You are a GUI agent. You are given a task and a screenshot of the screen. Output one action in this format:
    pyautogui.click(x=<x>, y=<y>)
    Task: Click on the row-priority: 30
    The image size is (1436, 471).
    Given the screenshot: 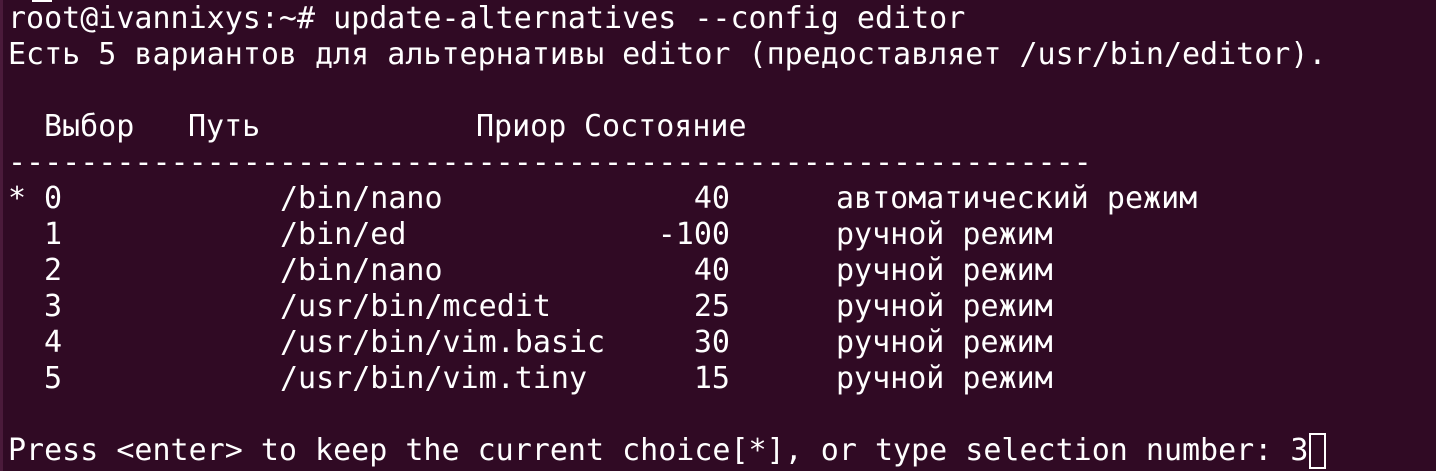 What is the action you would take?
    pyautogui.click(x=711, y=342)
    